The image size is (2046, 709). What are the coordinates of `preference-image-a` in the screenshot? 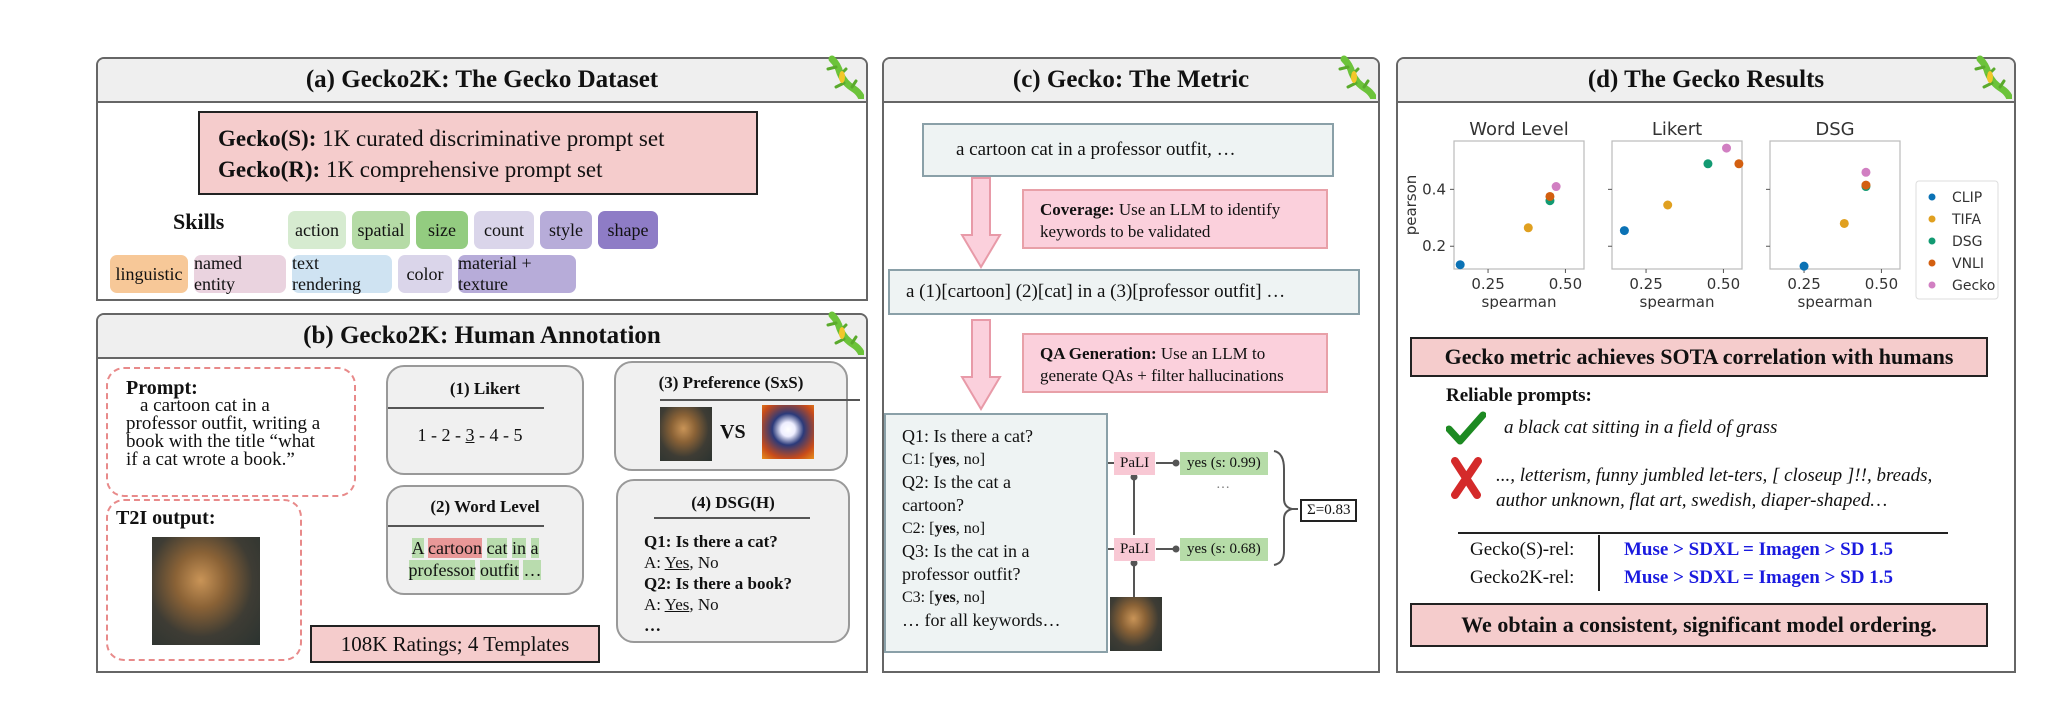 It's located at (686, 434).